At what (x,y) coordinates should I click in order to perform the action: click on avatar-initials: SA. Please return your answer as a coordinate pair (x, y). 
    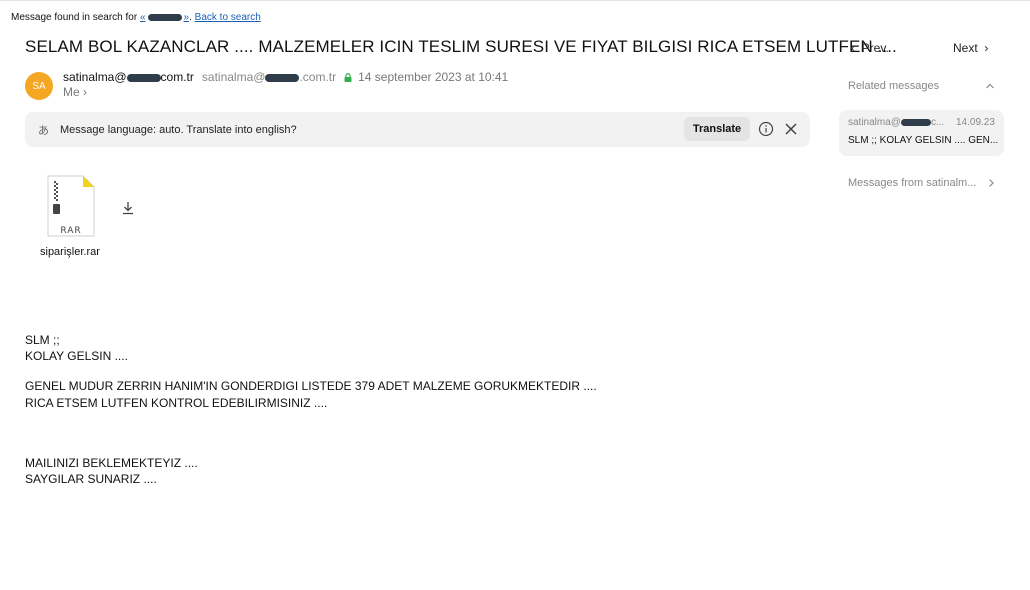
    Looking at the image, I should click on (39, 86).